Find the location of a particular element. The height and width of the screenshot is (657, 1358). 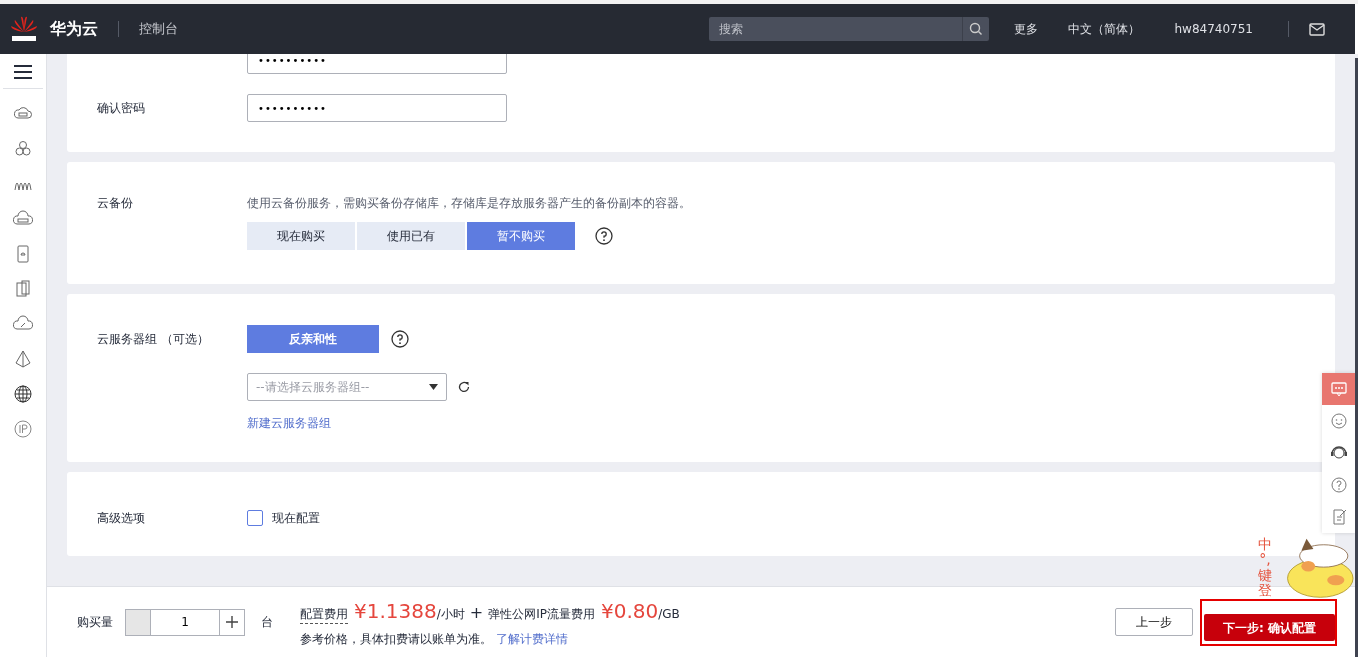

header-link: 更多 is located at coordinates (1025, 29).